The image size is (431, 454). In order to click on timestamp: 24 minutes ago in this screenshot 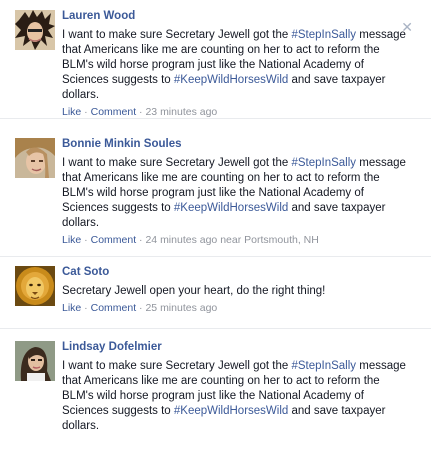, I will do `click(181, 240)`.